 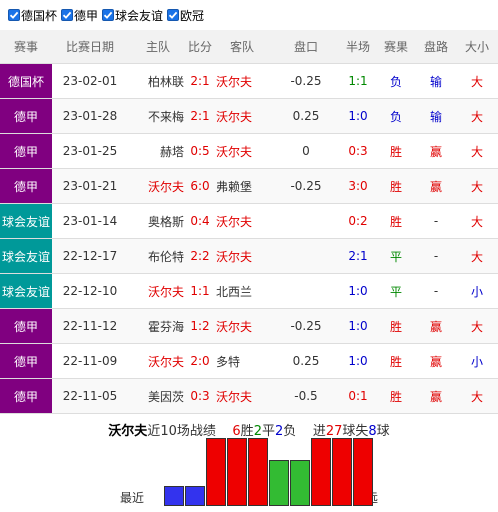 I want to click on table-row: 球会友谊 23-01-14 奥格斯 0:4 沃尔夫 0:2 胜 - 大, so click(x=249, y=221).